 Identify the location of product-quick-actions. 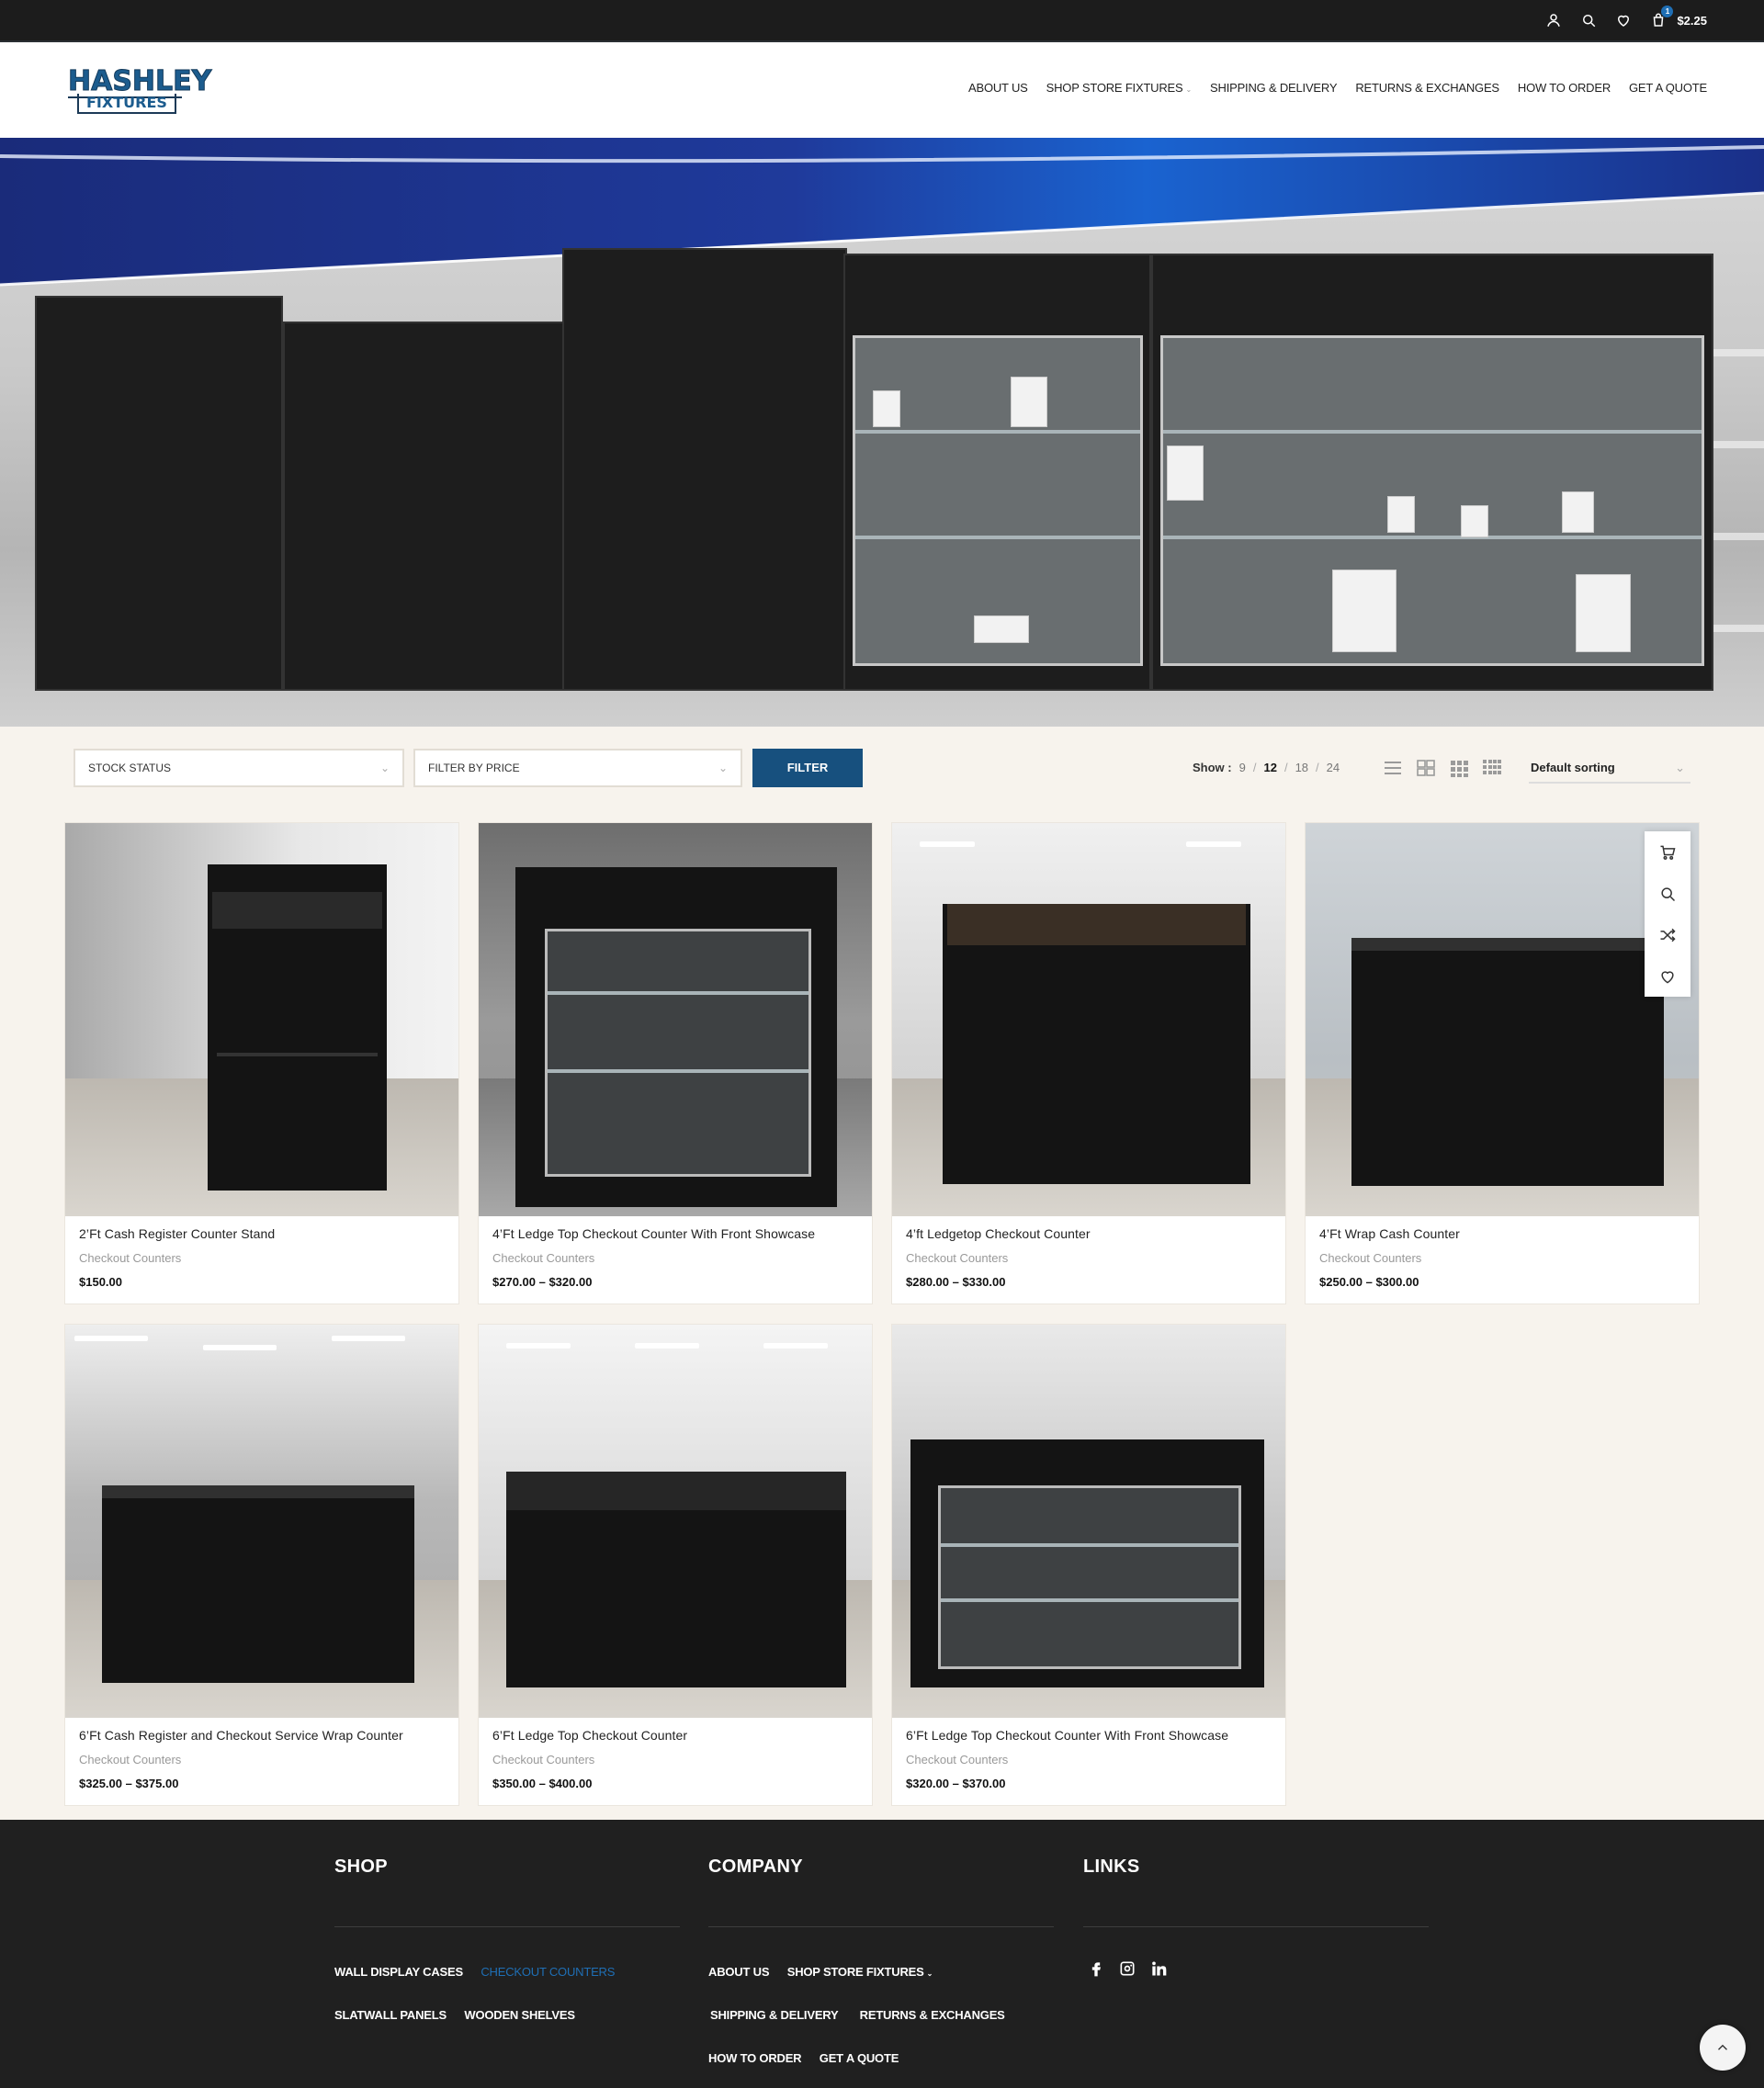
(1668, 914).